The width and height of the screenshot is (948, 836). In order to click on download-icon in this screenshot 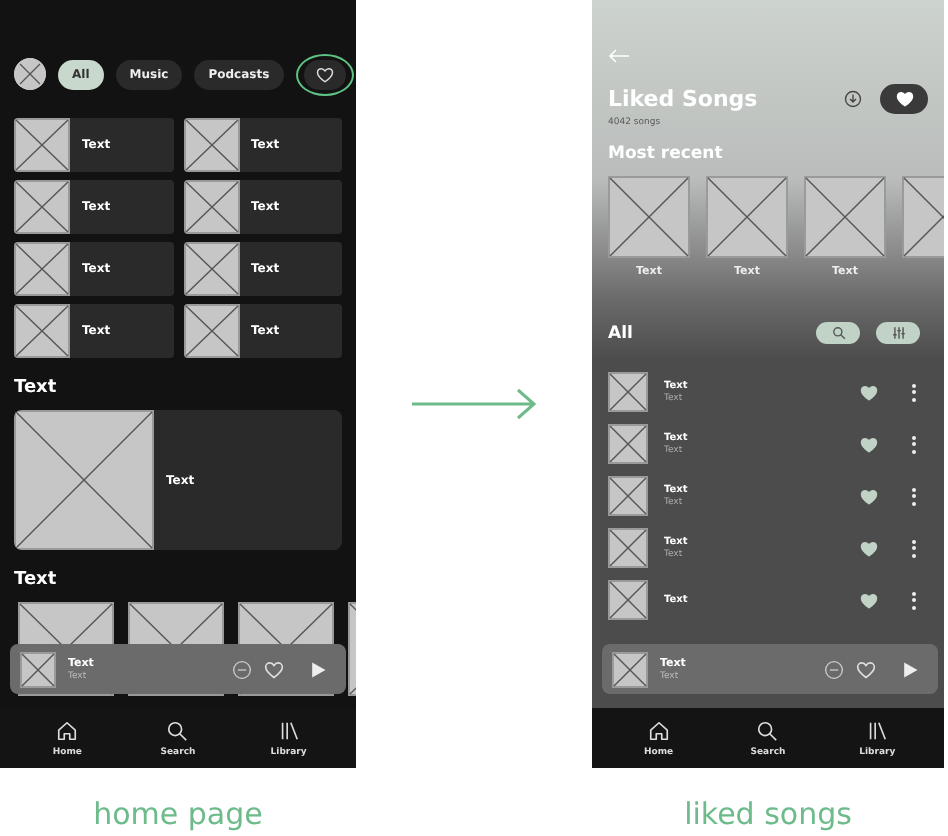, I will do `click(853, 99)`.